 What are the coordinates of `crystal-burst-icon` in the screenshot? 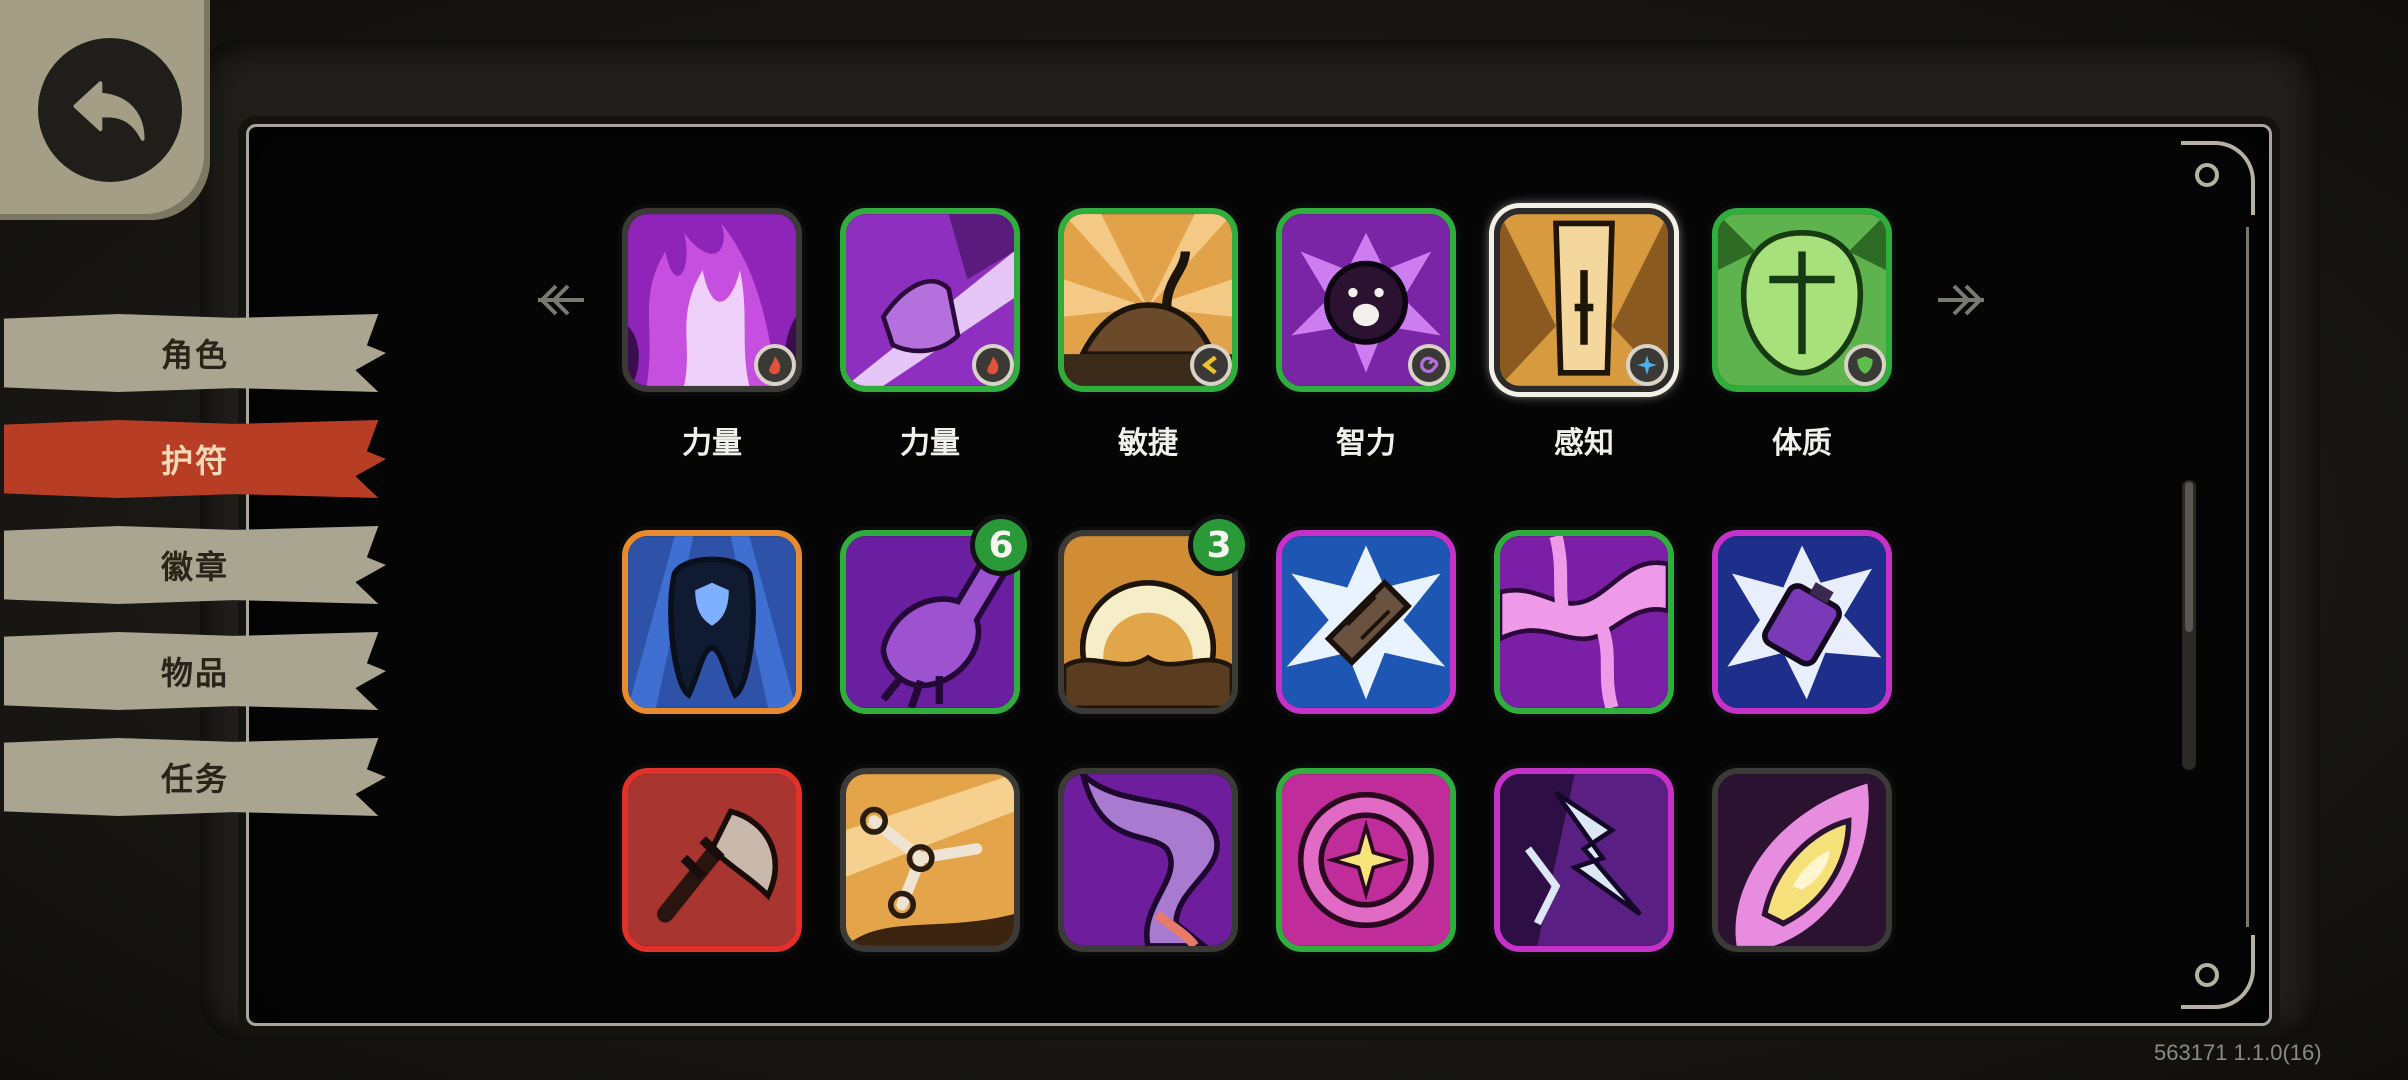 It's located at (1366, 622).